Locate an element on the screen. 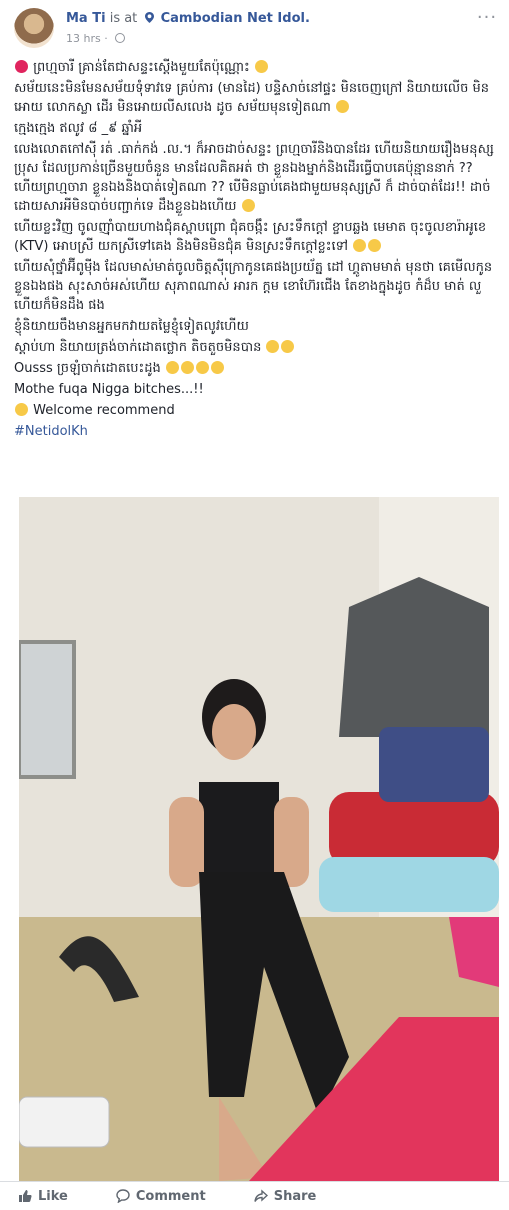  comment-button: Comment is located at coordinates (161, 1196).